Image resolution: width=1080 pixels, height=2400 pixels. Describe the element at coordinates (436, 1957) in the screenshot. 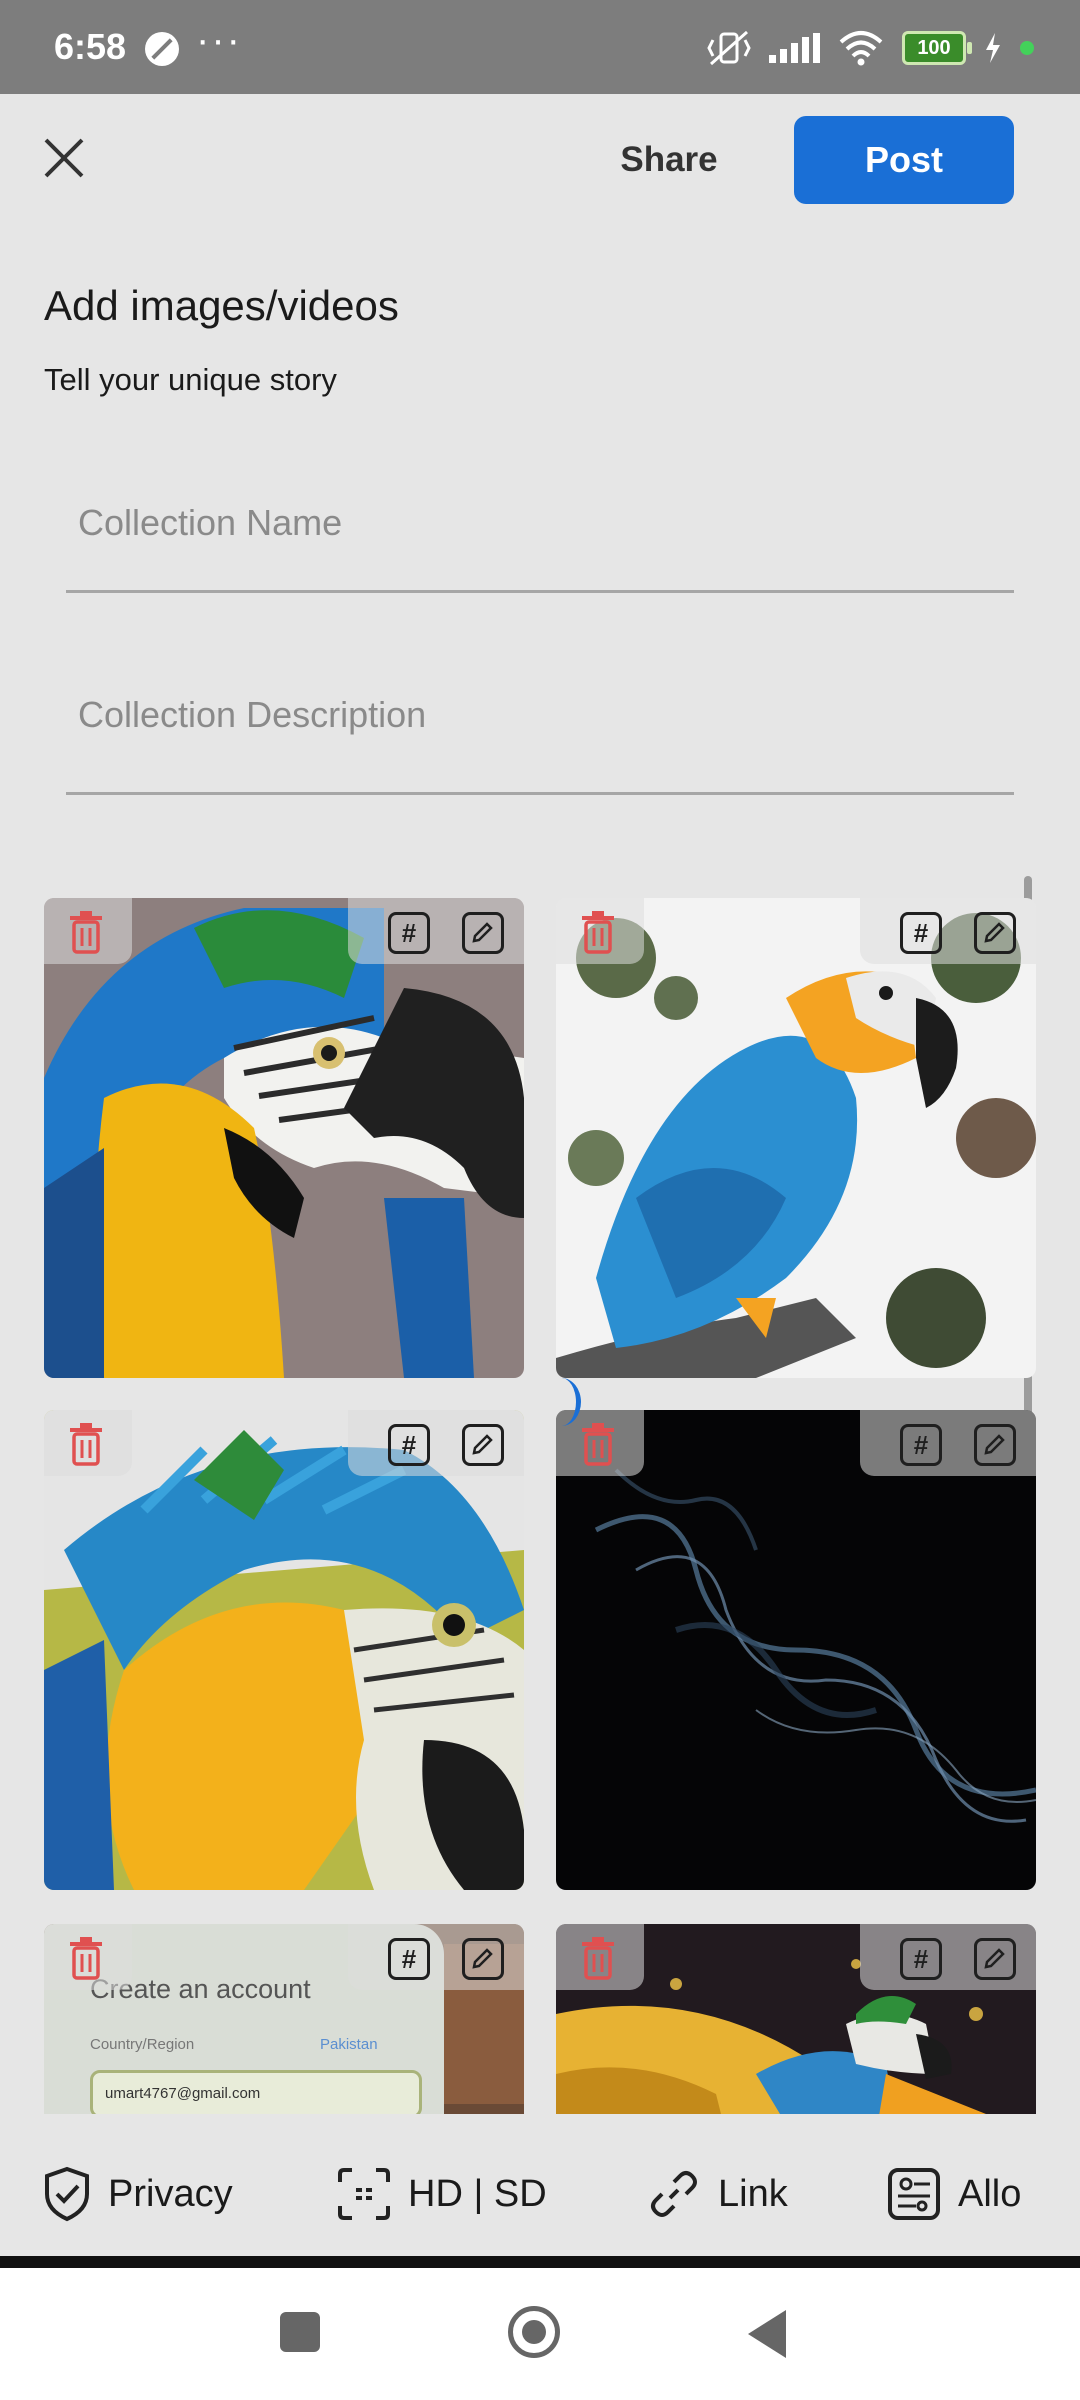

I see `tile-5-tools: #` at that location.